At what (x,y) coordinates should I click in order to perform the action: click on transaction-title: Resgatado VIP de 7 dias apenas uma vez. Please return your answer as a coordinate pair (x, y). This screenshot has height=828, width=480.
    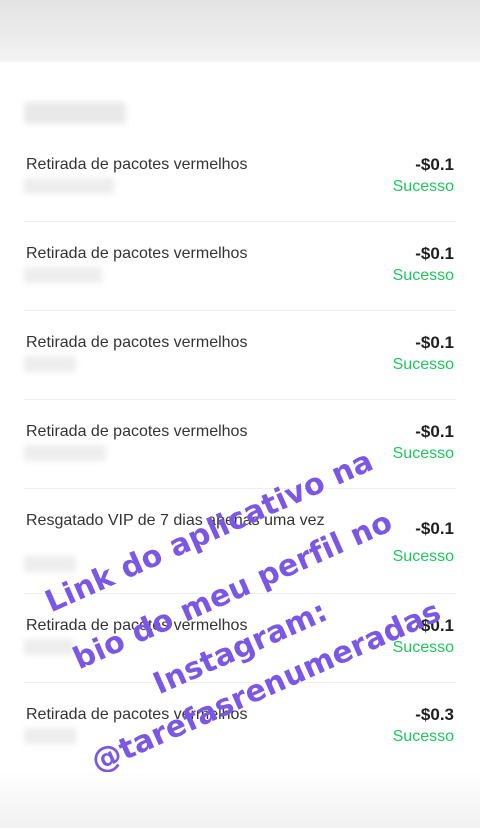
    Looking at the image, I should click on (175, 520).